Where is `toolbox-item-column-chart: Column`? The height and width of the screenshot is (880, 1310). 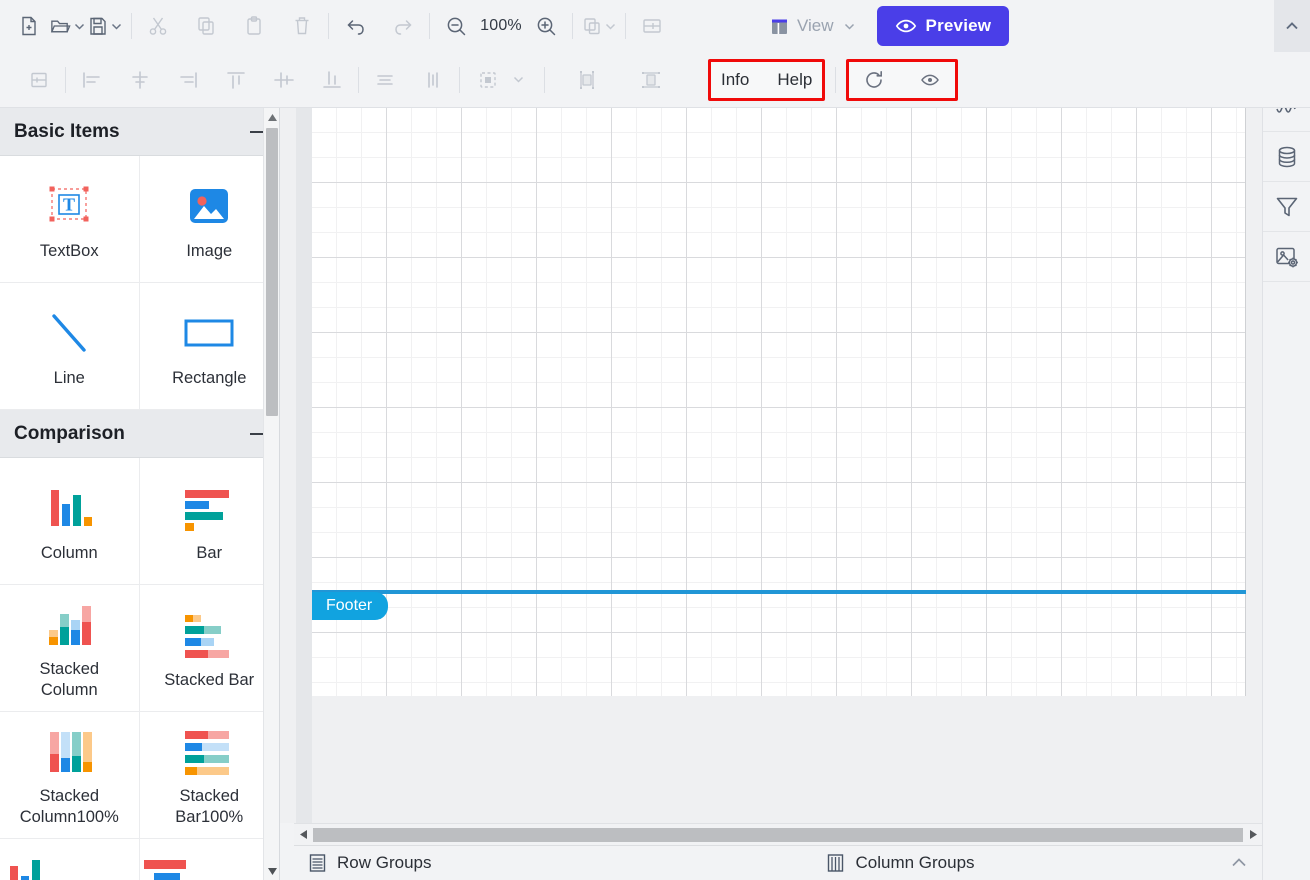 toolbox-item-column-chart: Column is located at coordinates (70, 521).